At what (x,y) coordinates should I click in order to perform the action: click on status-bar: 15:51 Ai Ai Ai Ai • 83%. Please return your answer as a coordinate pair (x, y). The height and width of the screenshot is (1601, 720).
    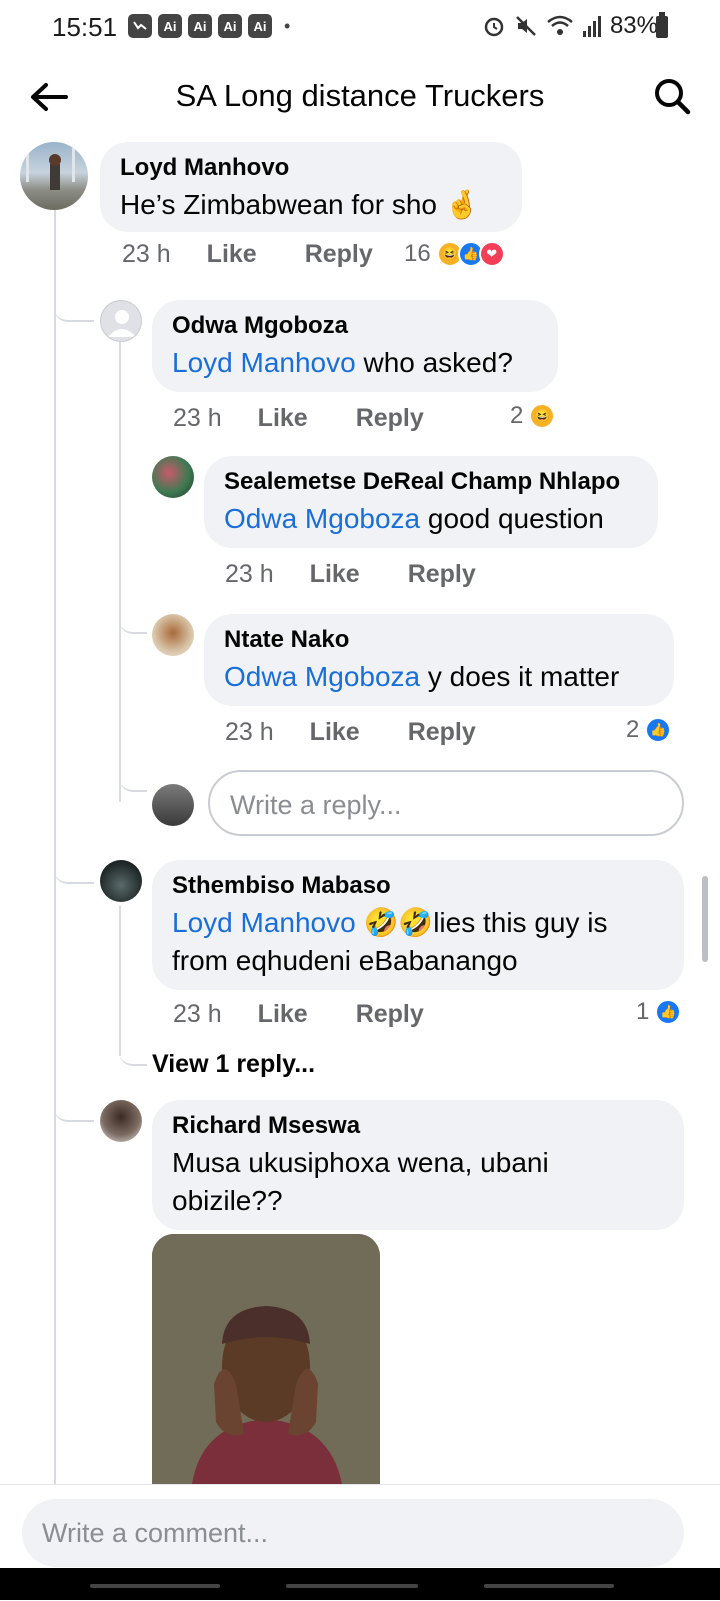
    Looking at the image, I should click on (360, 28).